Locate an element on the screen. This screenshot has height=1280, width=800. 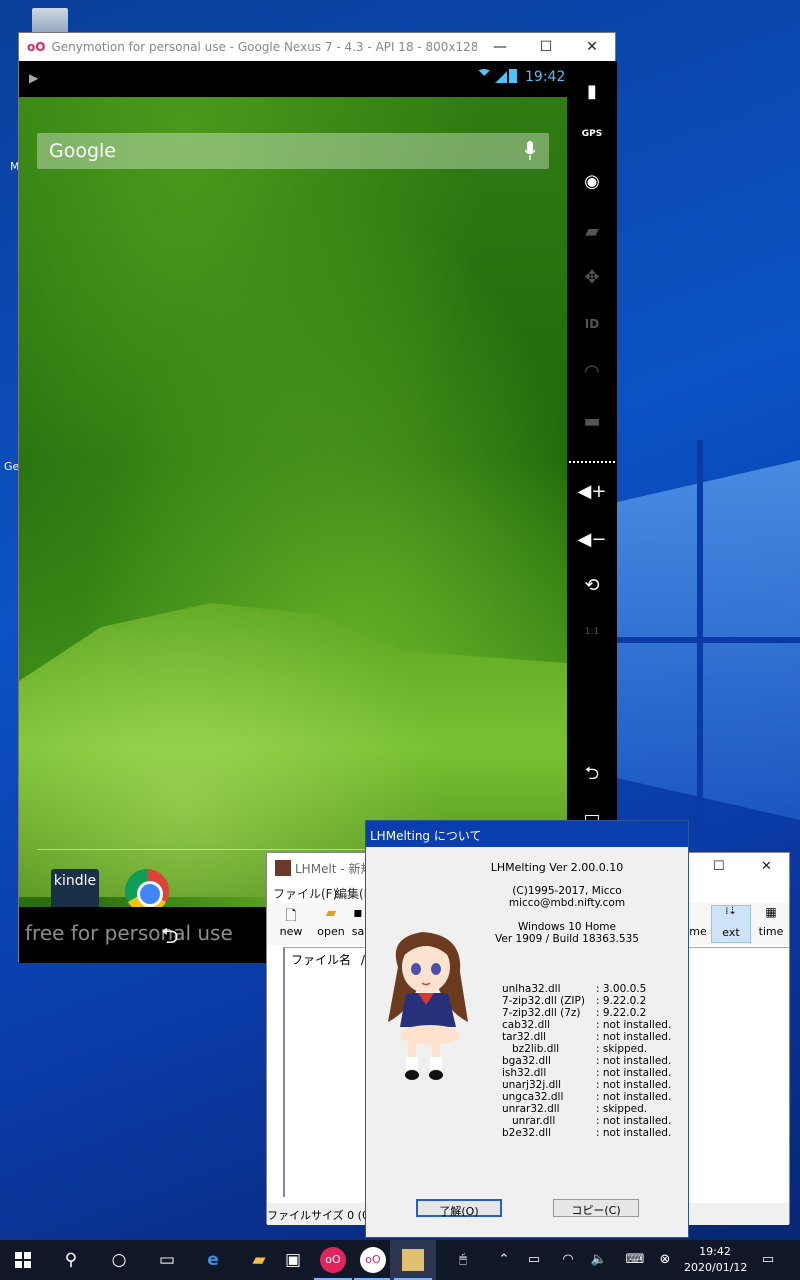
time-button: ▦ time is located at coordinates (771, 924).